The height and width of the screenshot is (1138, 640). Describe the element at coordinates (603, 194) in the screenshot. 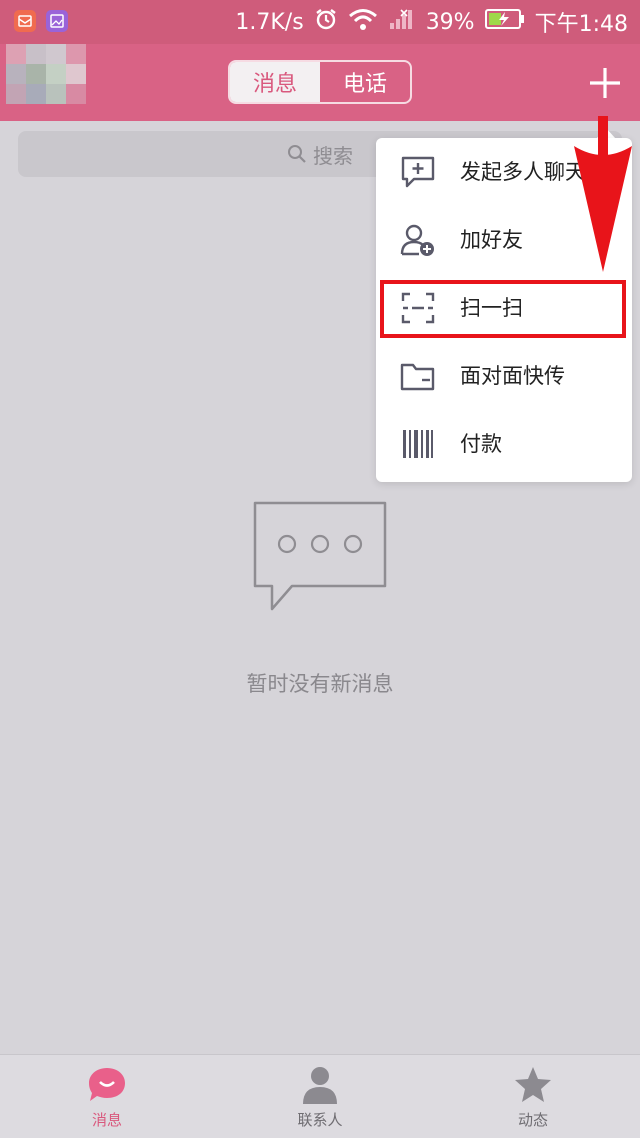

I see `red-arrow-down-icon` at that location.